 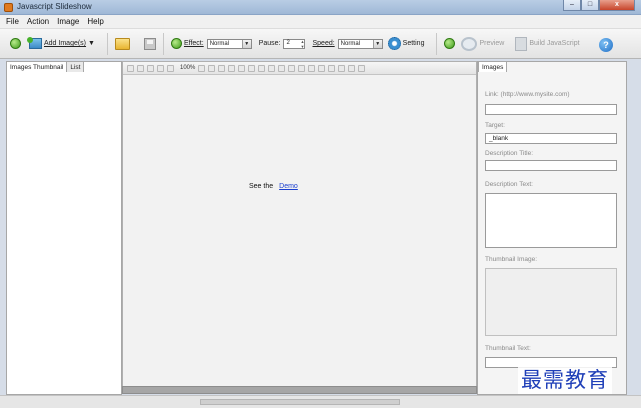 What do you see at coordinates (352, 68) in the screenshot?
I see `export-icon` at bounding box center [352, 68].